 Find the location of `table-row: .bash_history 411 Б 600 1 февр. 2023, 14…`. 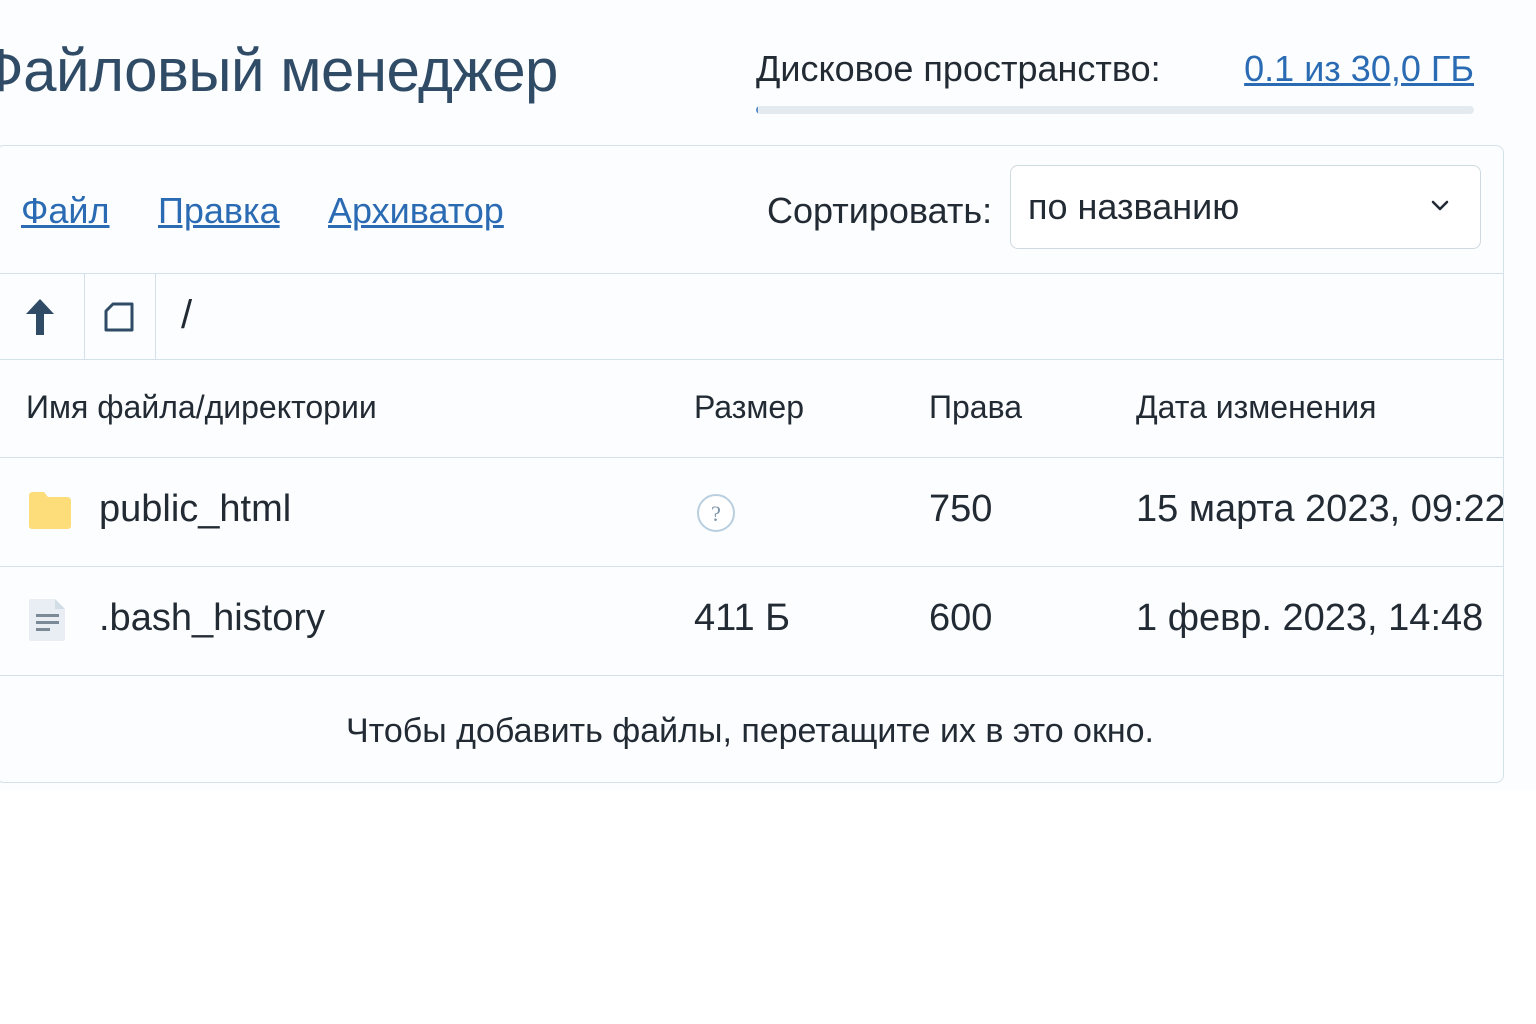

table-row: .bash_history 411 Б 600 1 февр. 2023, 14… is located at coordinates (751, 621).